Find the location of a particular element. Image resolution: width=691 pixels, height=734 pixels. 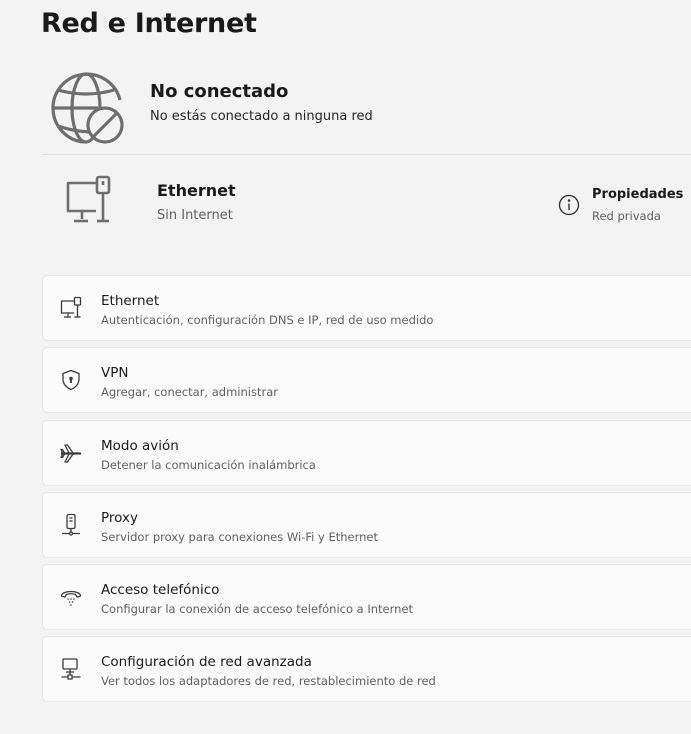

page-title: Red e Internet is located at coordinates (149, 23).